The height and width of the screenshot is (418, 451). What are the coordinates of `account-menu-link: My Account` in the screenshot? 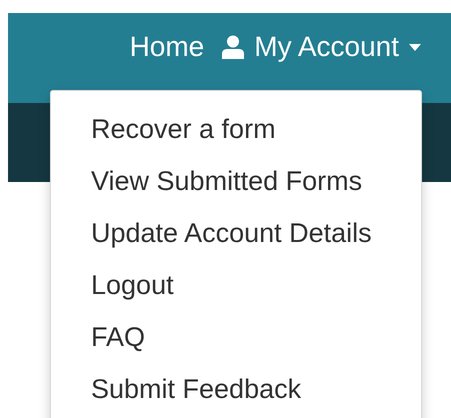 It's located at (321, 47).